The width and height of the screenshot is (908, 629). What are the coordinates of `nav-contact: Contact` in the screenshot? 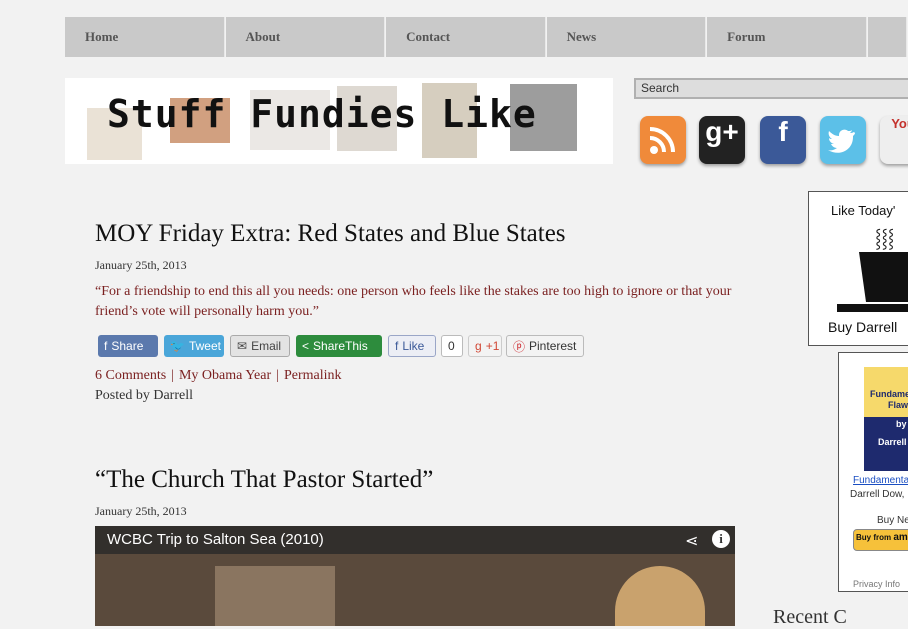 It's located at (466, 37).